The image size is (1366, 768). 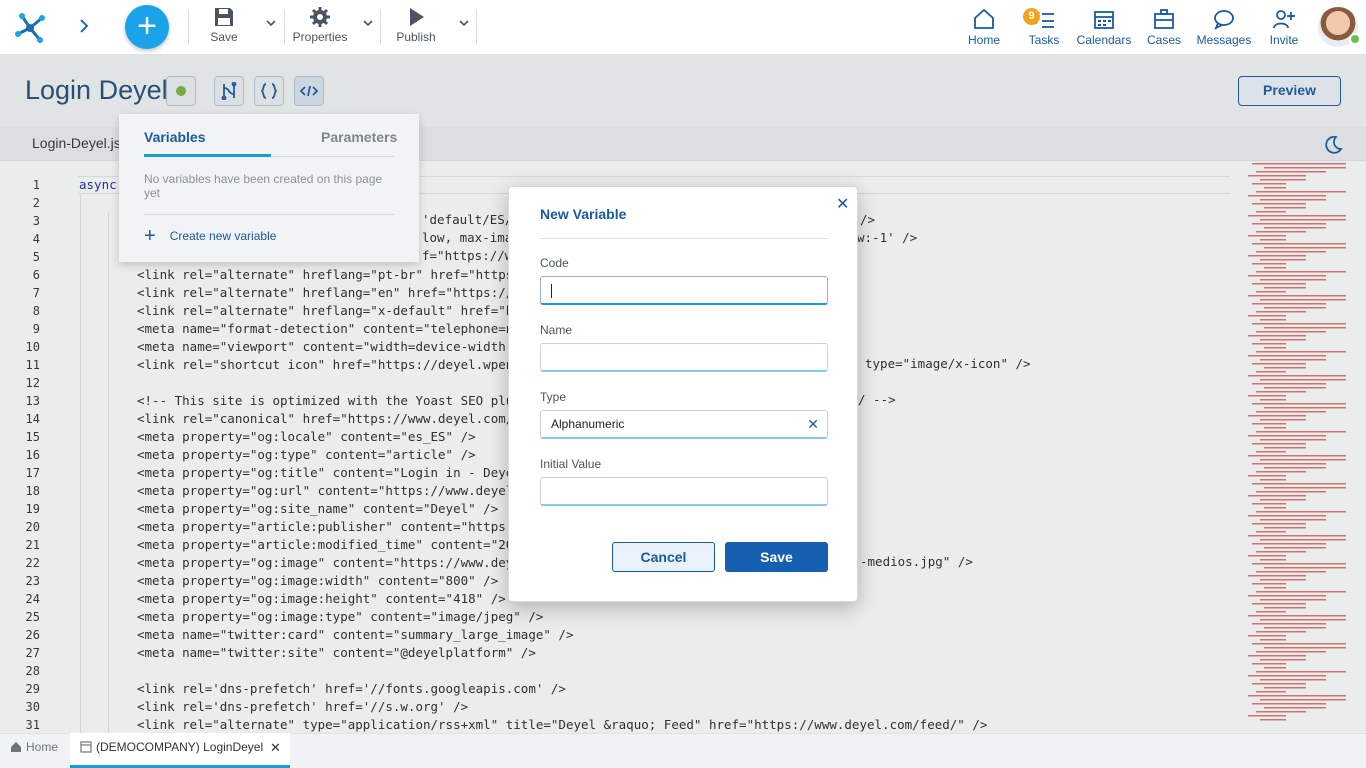 What do you see at coordinates (983, 40) in the screenshot?
I see `nav-home-label: Home` at bounding box center [983, 40].